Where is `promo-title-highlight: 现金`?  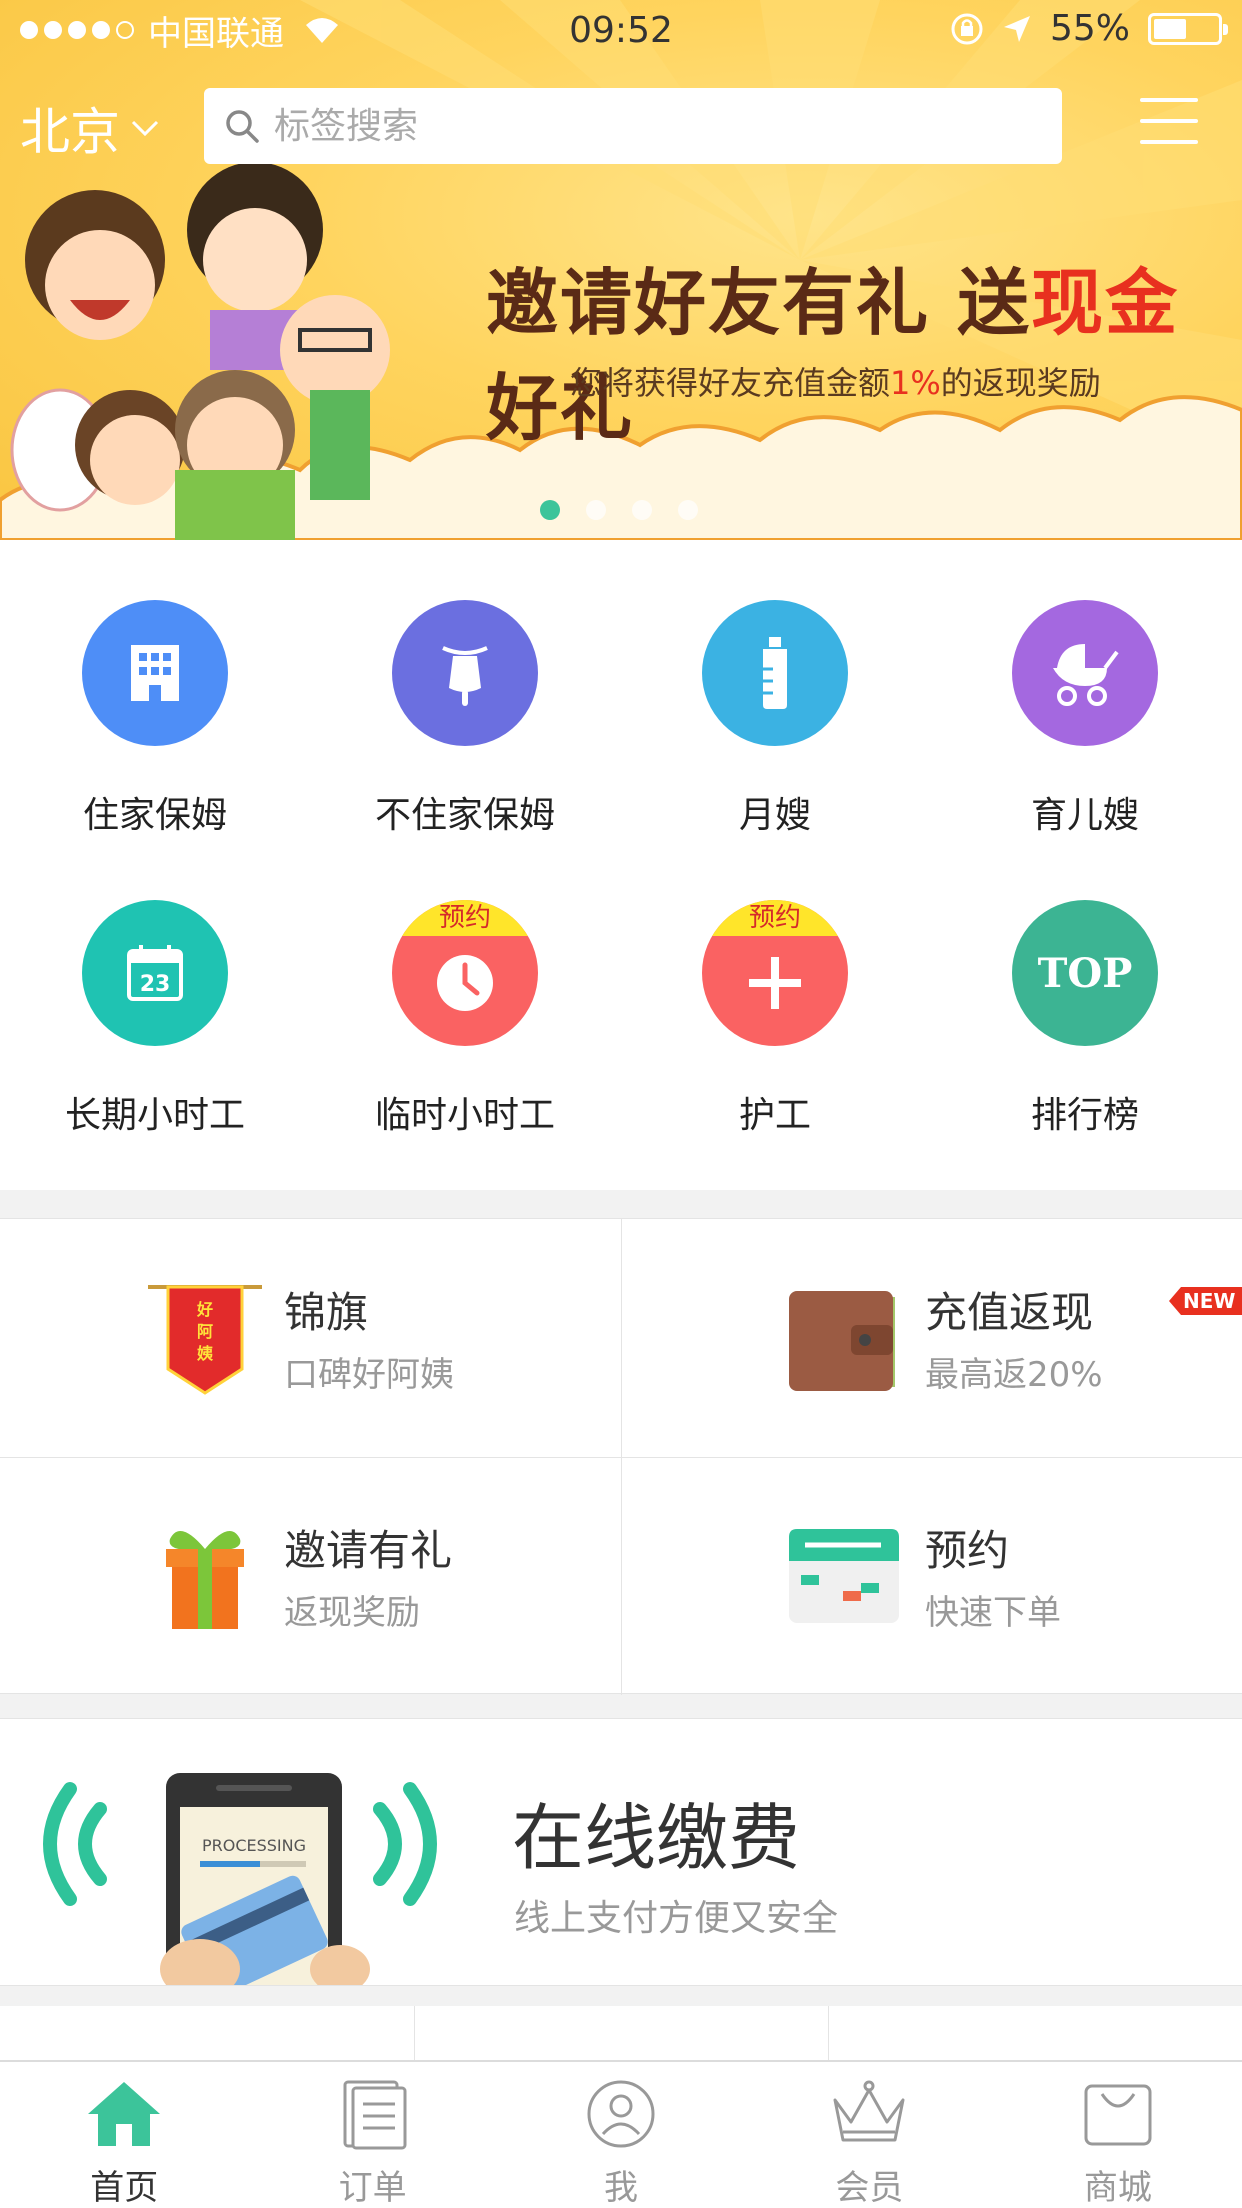 promo-title-highlight: 现金 is located at coordinates (1105, 302).